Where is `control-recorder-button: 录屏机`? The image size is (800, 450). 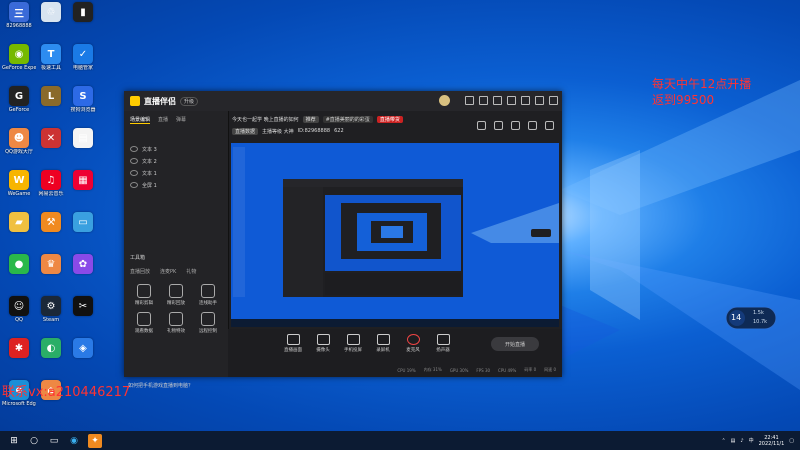 control-recorder-button: 录屏机 is located at coordinates (383, 343).